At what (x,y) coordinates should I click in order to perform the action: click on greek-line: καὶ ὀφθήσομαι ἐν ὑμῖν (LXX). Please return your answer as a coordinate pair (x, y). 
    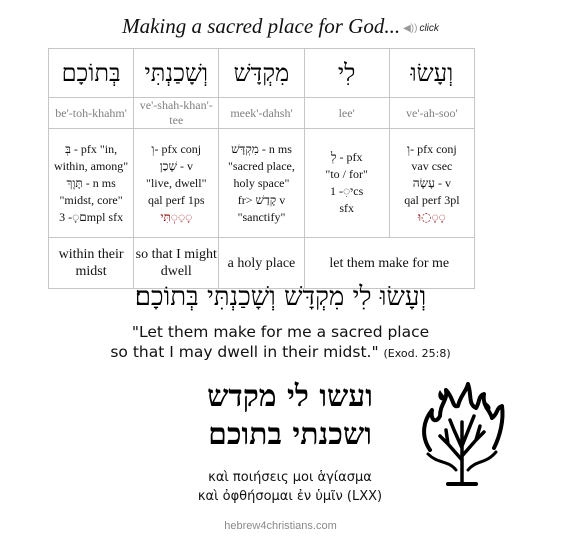
    Looking at the image, I should click on (290, 496).